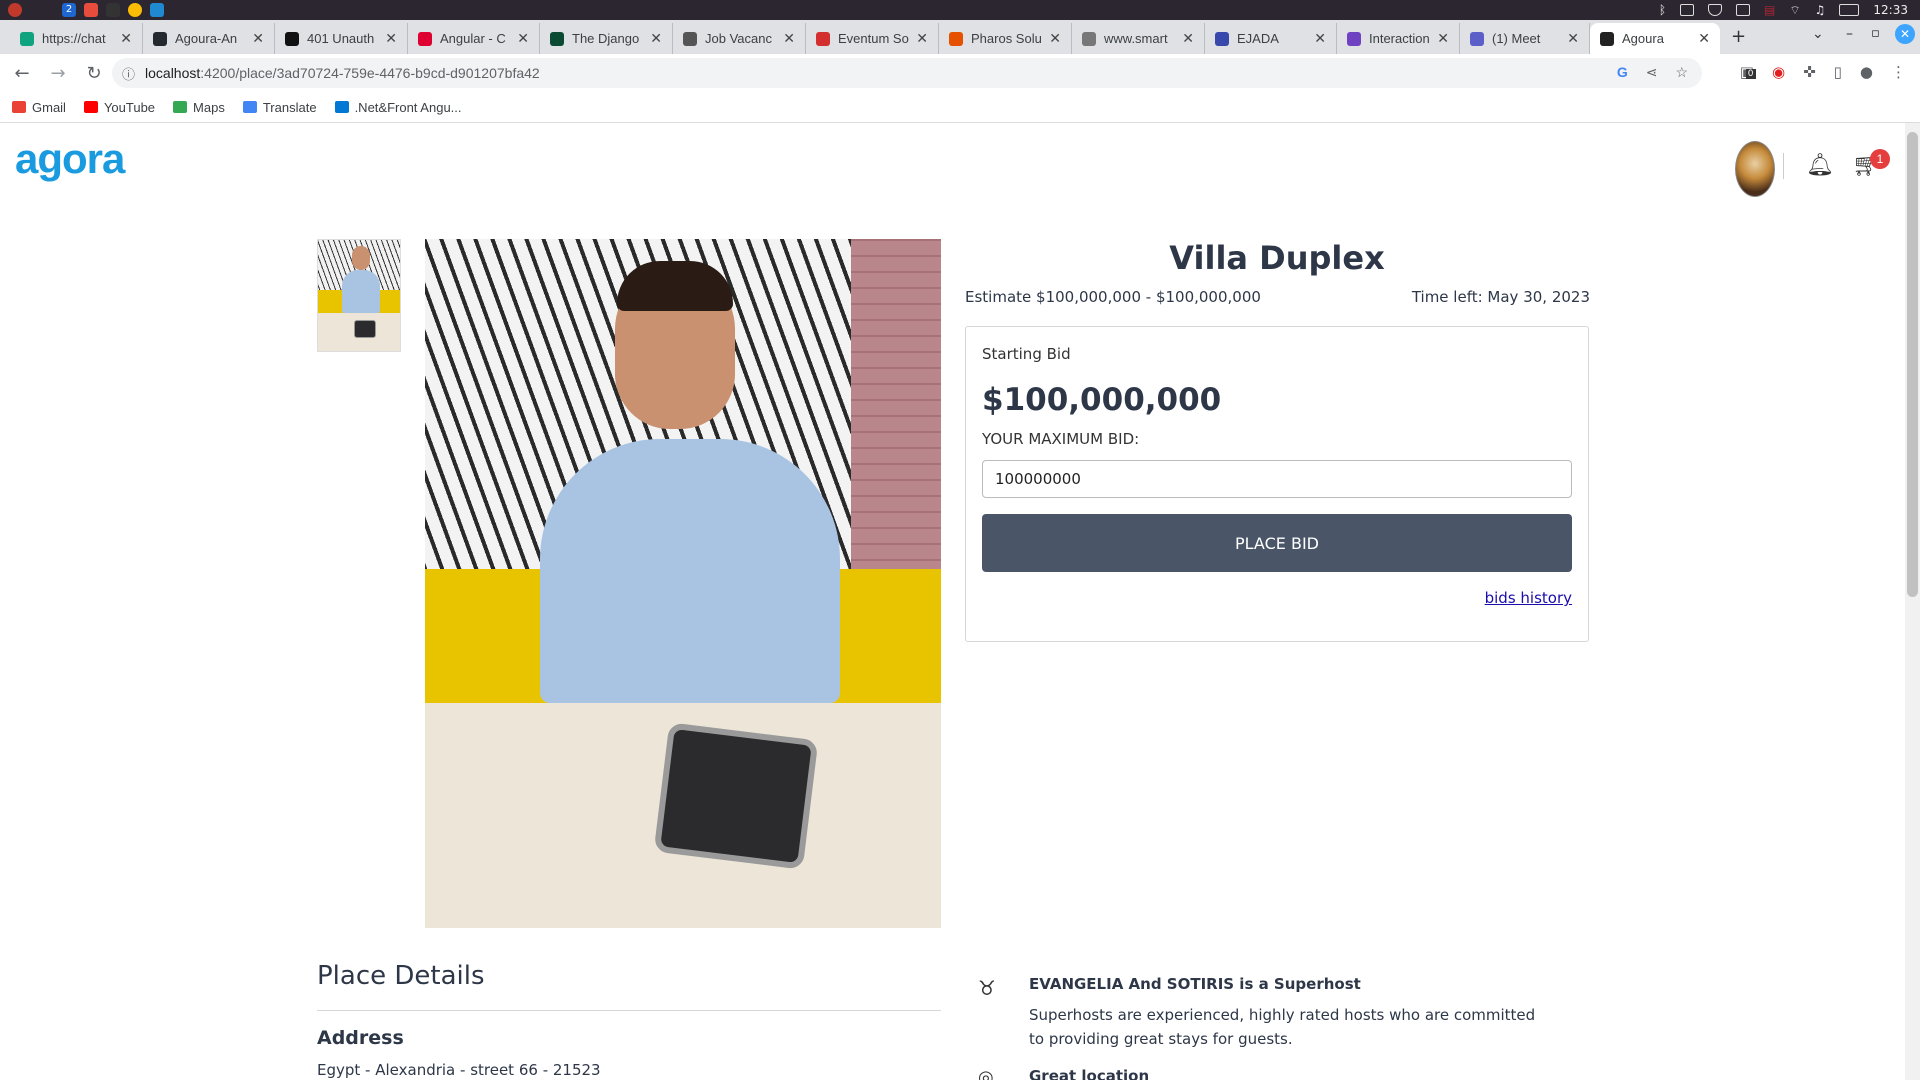 This screenshot has height=1080, width=1920. Describe the element at coordinates (1905, 34) in the screenshot. I see `close-window-icon: ✕` at that location.